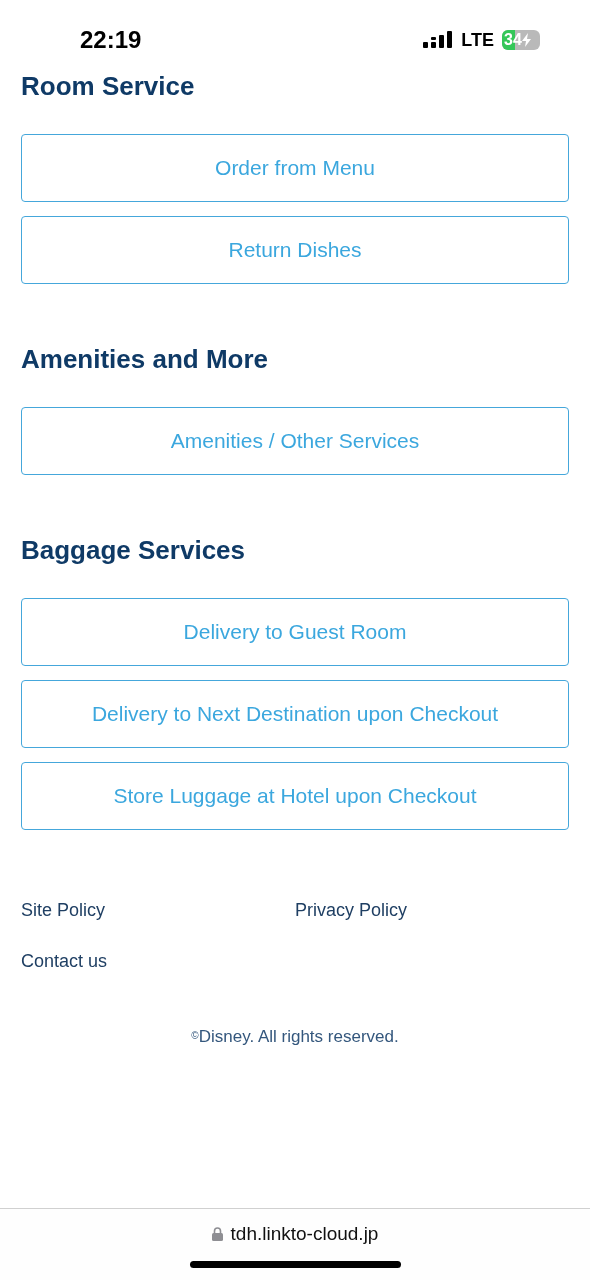 The image size is (590, 1280). What do you see at coordinates (295, 168) in the screenshot?
I see `service-button: Order from Menu` at bounding box center [295, 168].